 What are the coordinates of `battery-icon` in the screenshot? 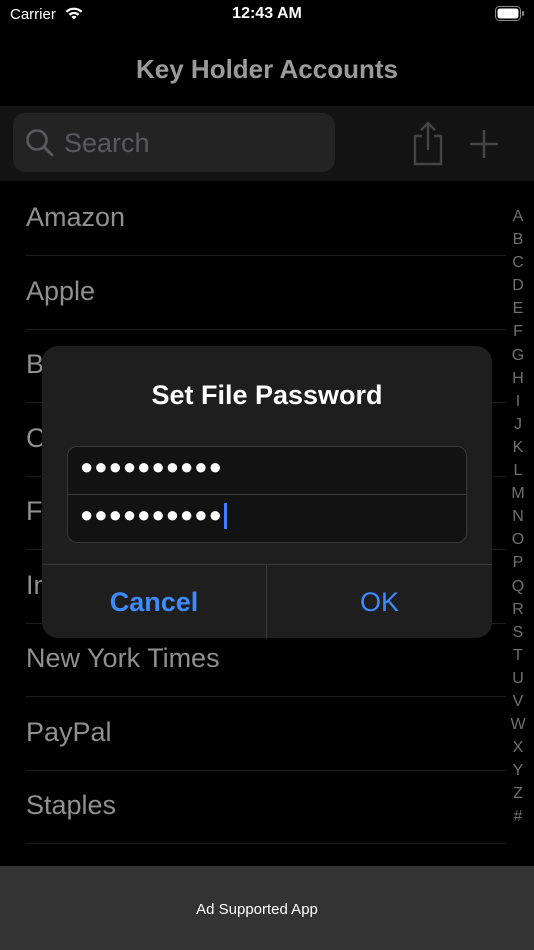 It's located at (509, 13).